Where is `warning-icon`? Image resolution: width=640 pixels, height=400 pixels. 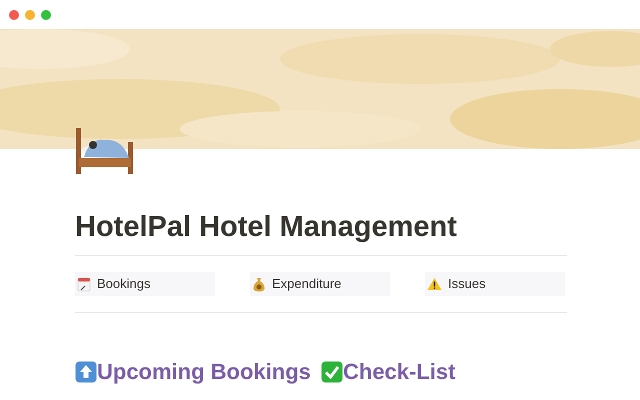 warning-icon is located at coordinates (434, 284).